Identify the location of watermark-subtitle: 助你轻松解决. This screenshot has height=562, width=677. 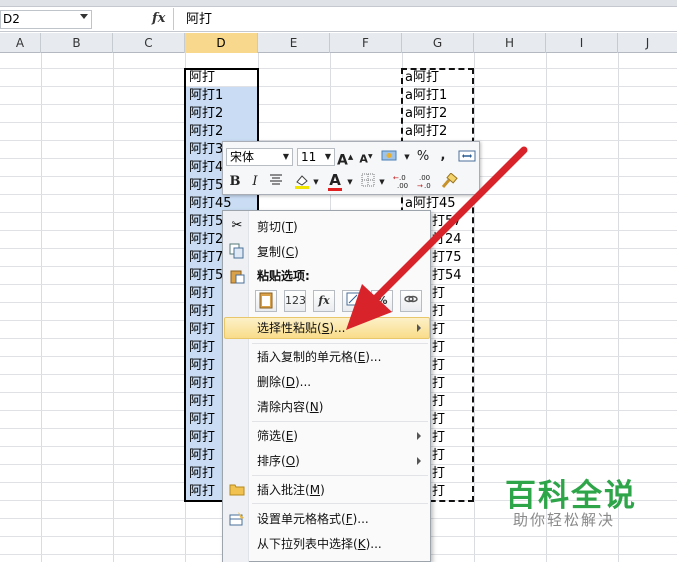
(564, 520).